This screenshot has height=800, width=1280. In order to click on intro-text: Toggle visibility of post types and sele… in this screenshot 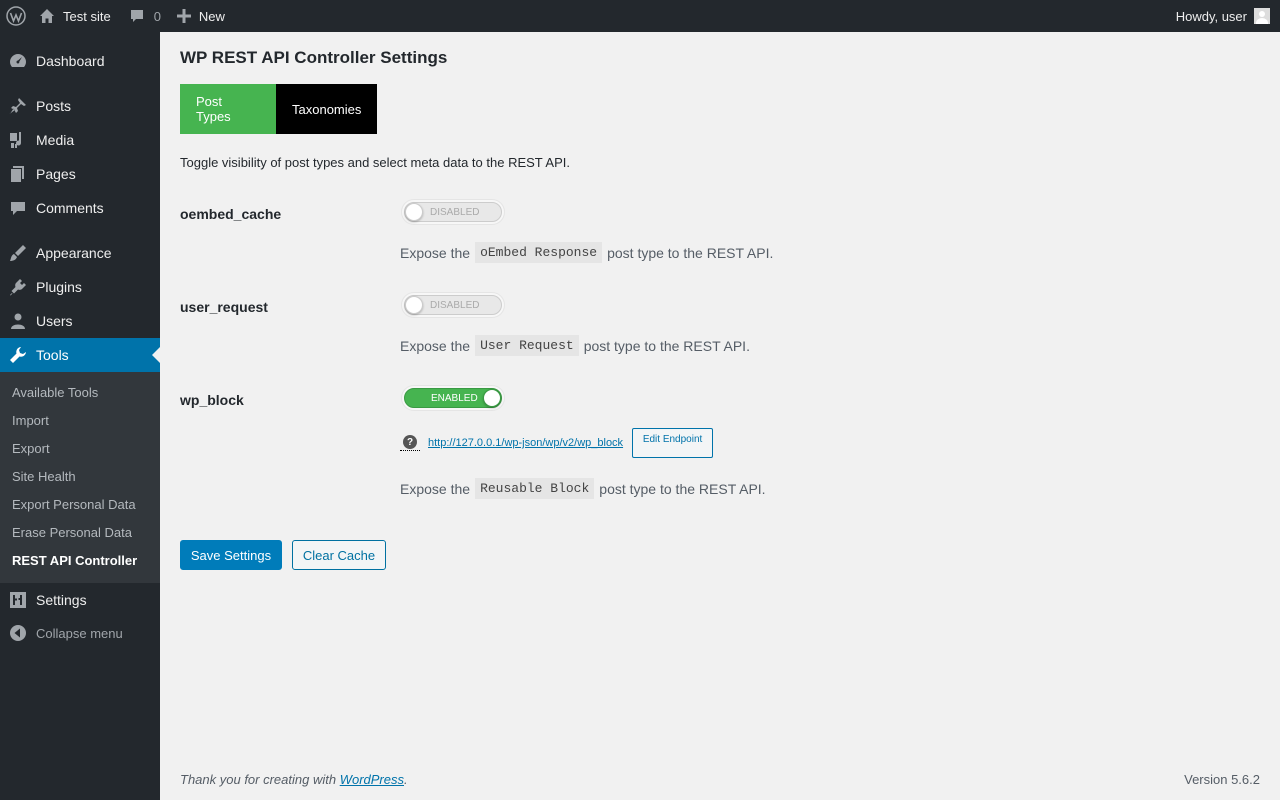, I will do `click(375, 162)`.